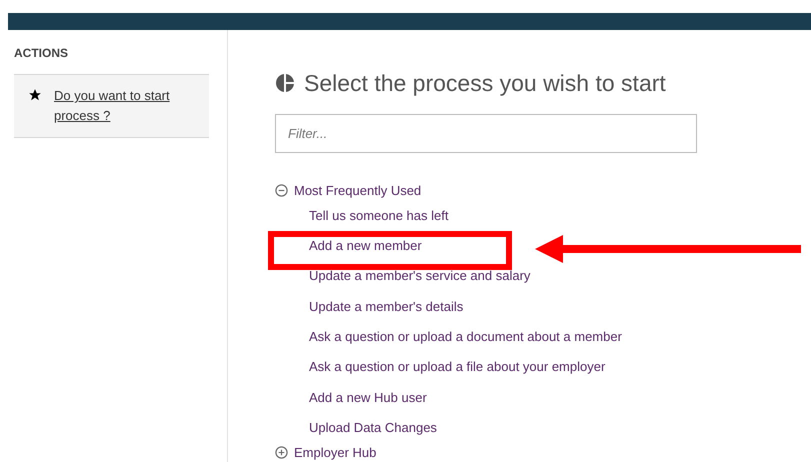 Image resolution: width=811 pixels, height=462 pixels. What do you see at coordinates (378, 216) in the screenshot?
I see `process-link: Tell us someone has left` at bounding box center [378, 216].